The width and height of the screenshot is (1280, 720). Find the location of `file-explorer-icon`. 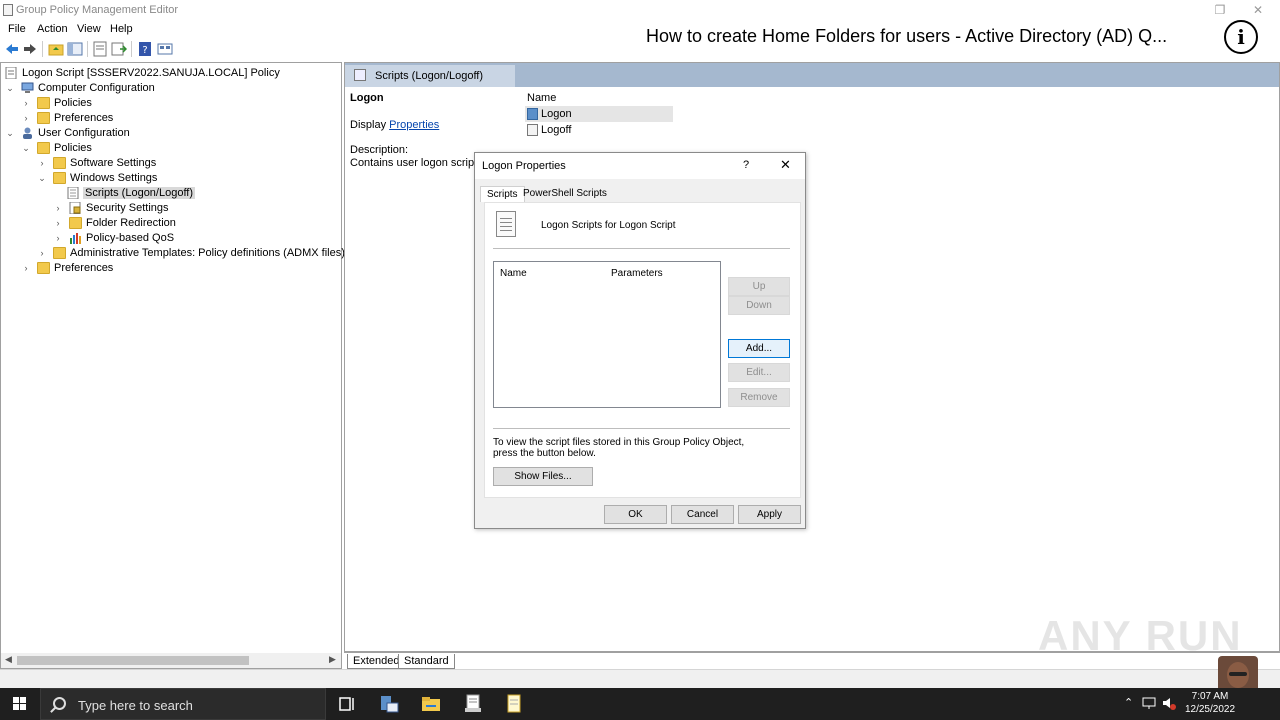

file-explorer-icon is located at coordinates (431, 704).